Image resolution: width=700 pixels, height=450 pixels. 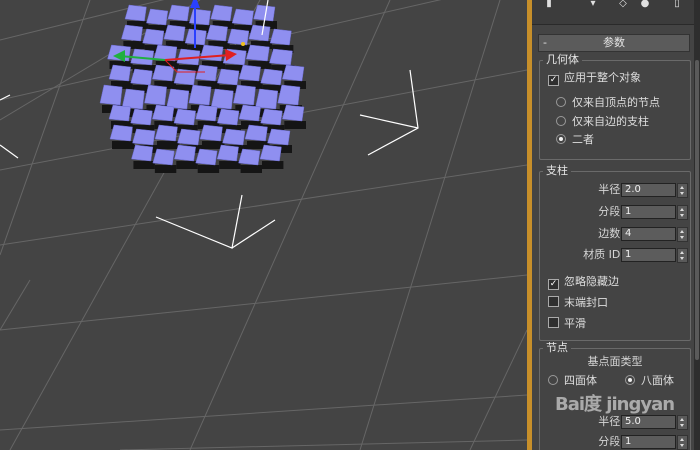 What do you see at coordinates (648, 190) in the screenshot?
I see `strut-radius-input: 2.0` at bounding box center [648, 190].